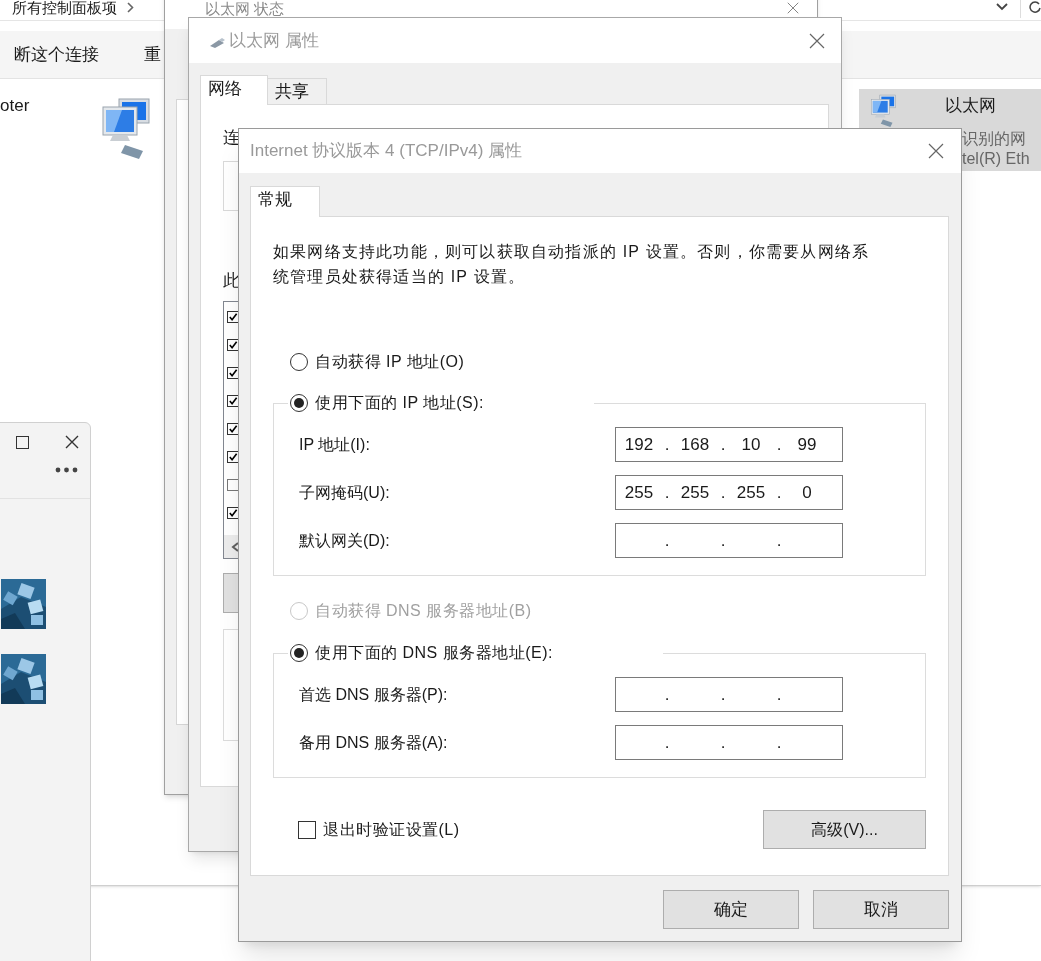 Image resolution: width=1041 pixels, height=961 pixels. I want to click on radio-label: 自动获得 DNS 服务器地址(B), so click(423, 611).